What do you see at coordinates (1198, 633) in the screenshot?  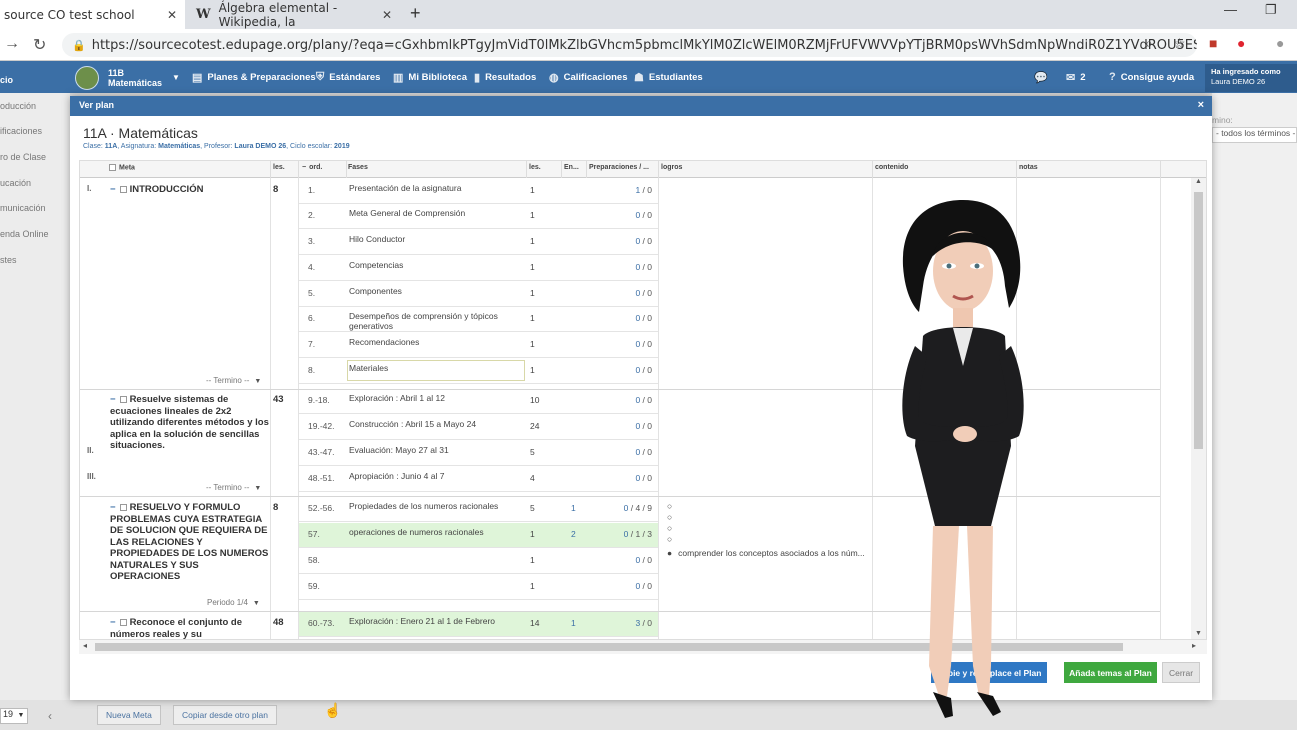 I see `scroll-down-icon: ▼` at bounding box center [1198, 633].